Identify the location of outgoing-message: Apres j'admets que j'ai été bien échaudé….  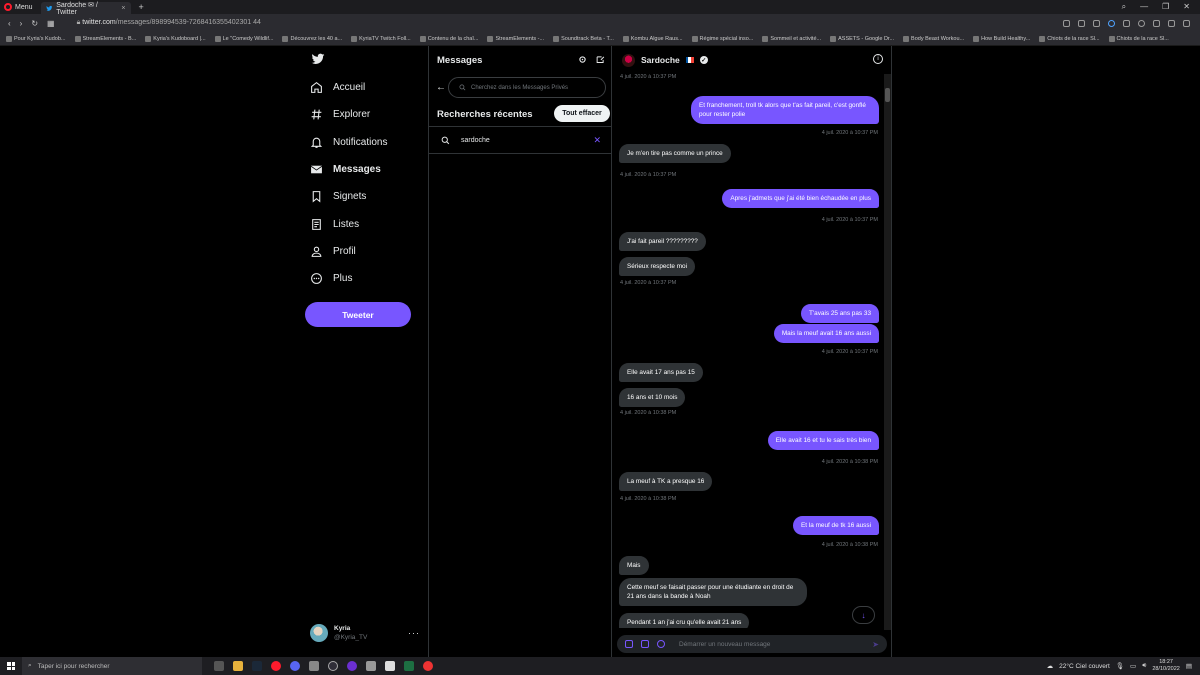
(800, 198).